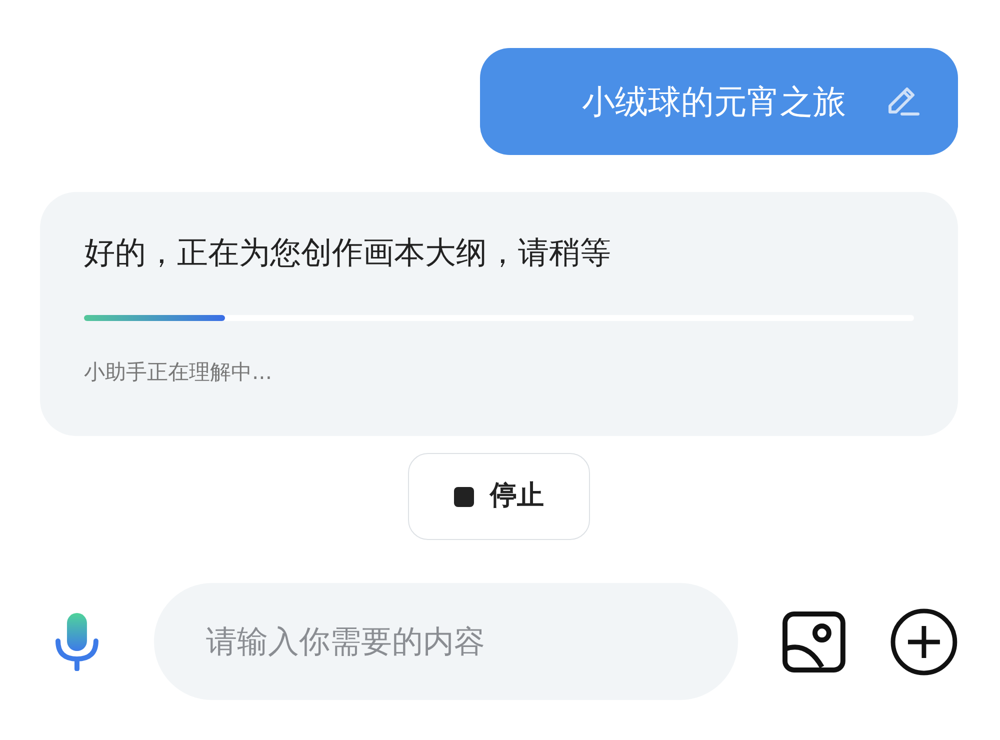 The height and width of the screenshot is (740, 1000). What do you see at coordinates (446, 641) in the screenshot?
I see `message-input: 请输入你需要的内容` at bounding box center [446, 641].